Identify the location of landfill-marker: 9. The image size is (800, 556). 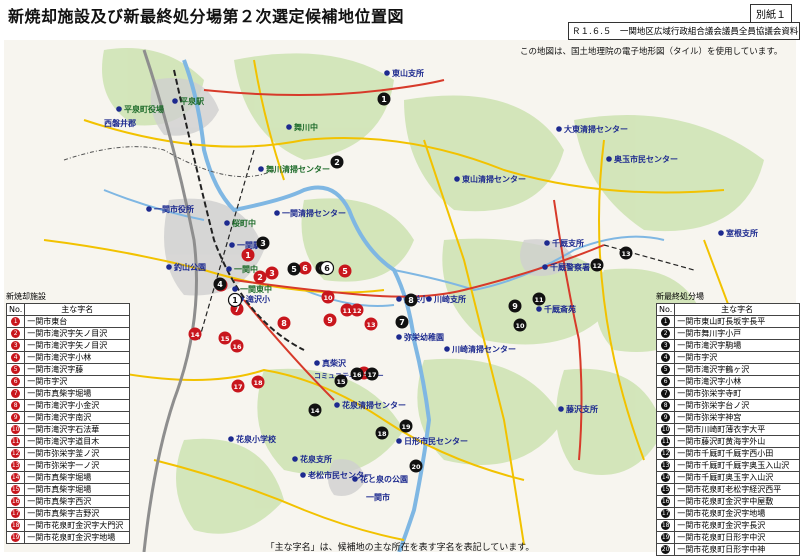
(515, 306).